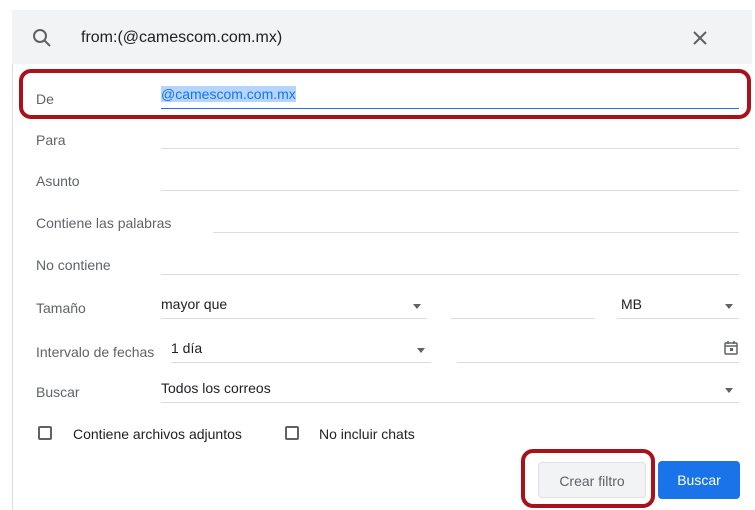 The height and width of the screenshot is (510, 755). I want to click on to-field, so click(450, 137).